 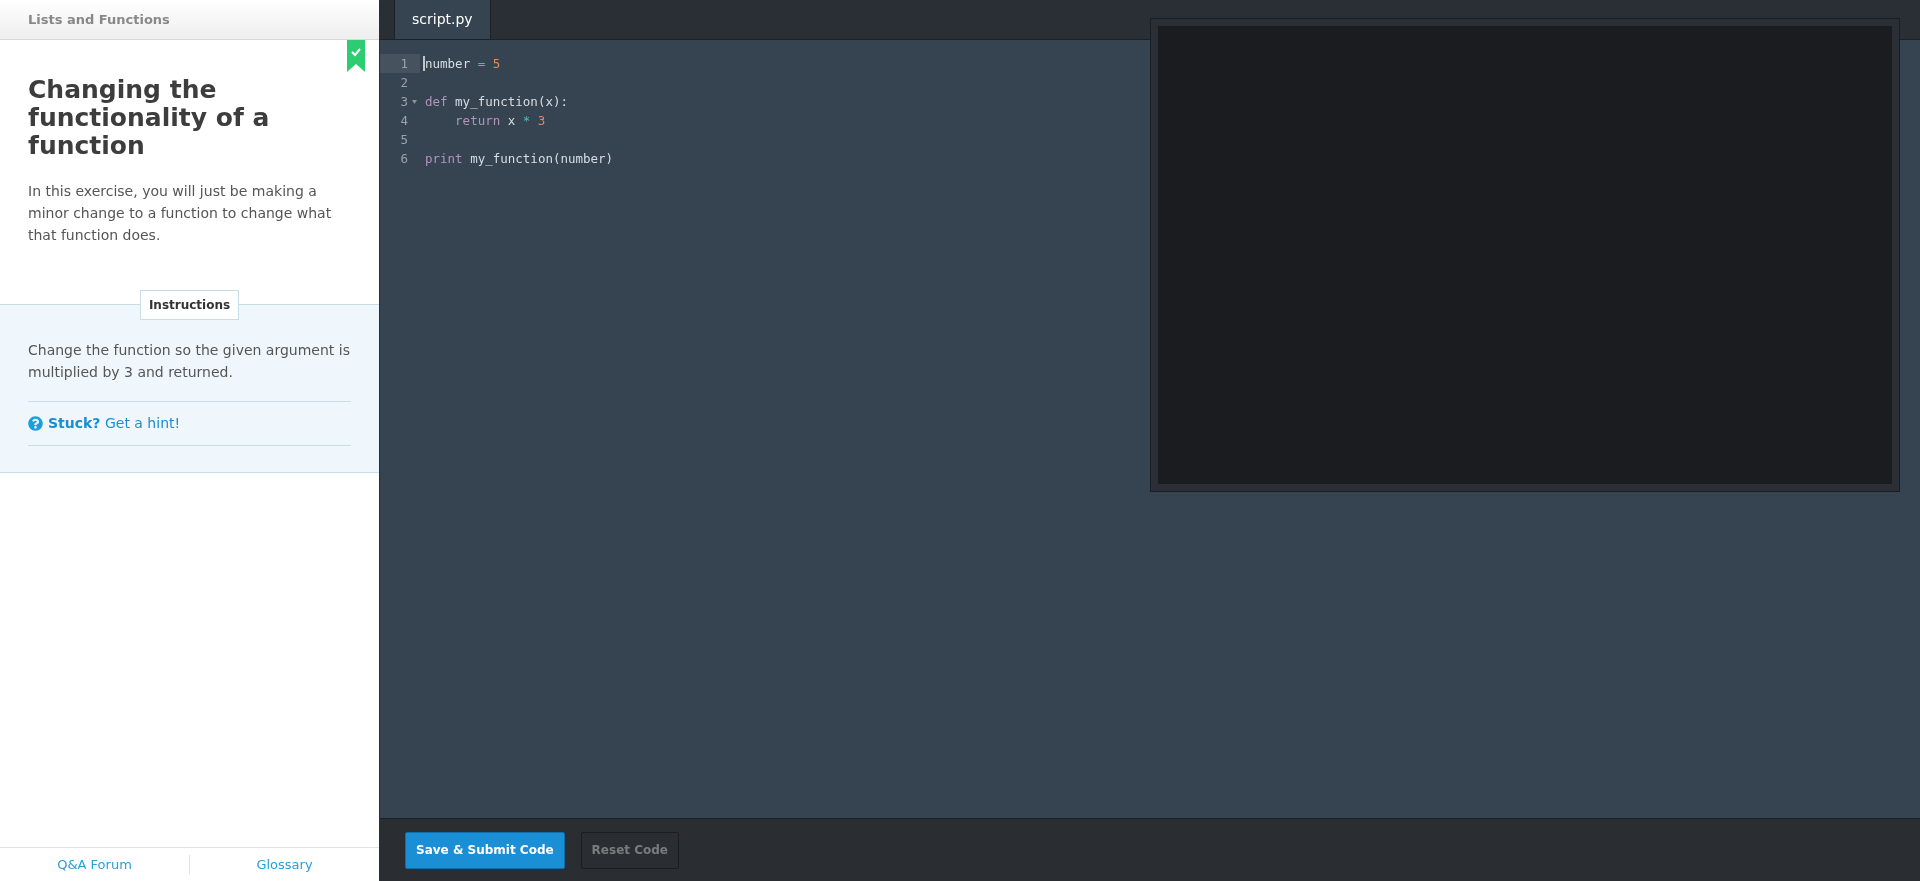 What do you see at coordinates (424, 63) in the screenshot?
I see `text-cursor` at bounding box center [424, 63].